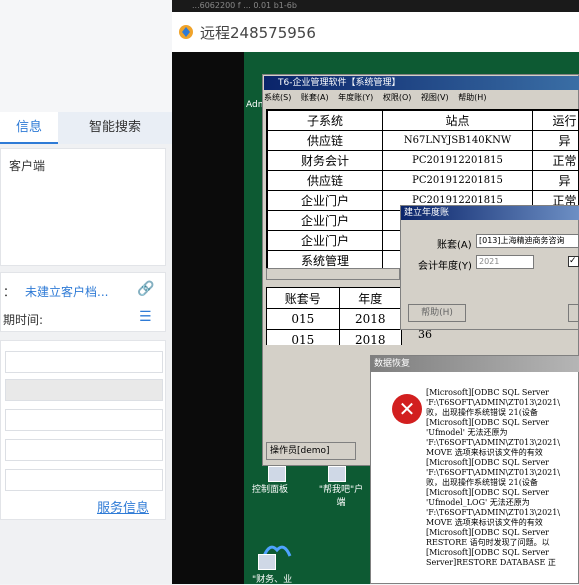  What do you see at coordinates (421, 83) in the screenshot?
I see `t6-titlebar: T6-企业管理软件【系统管理】` at bounding box center [421, 83].